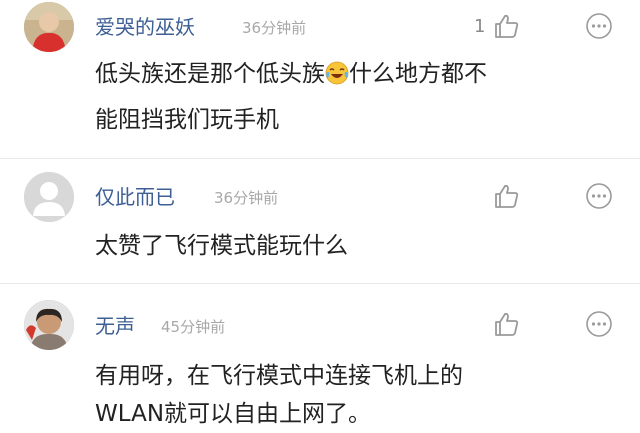 The width and height of the screenshot is (640, 433). Describe the element at coordinates (115, 326) in the screenshot. I see `username: 无声` at that location.